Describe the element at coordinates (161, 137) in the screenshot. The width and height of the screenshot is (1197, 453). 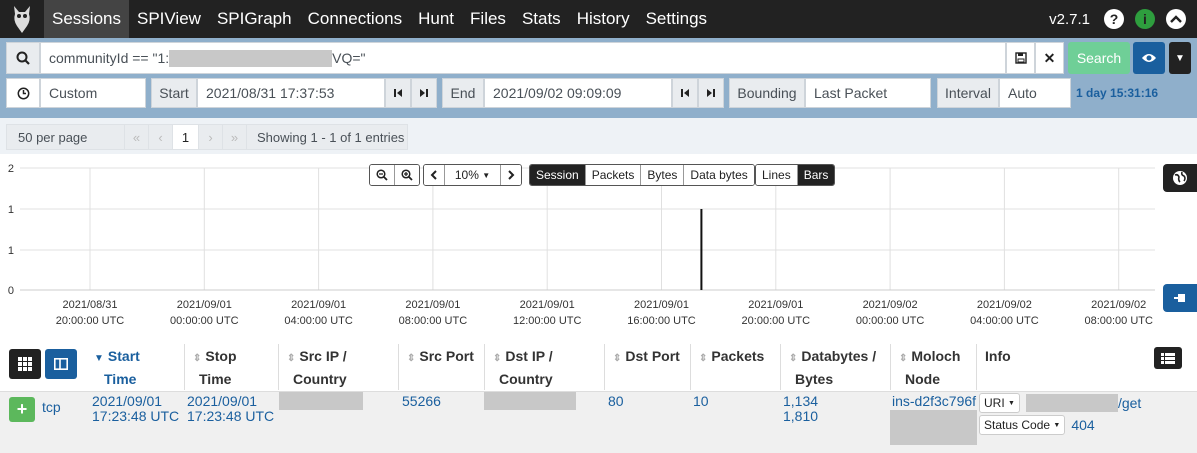
I see `page-prev: ‹` at that location.